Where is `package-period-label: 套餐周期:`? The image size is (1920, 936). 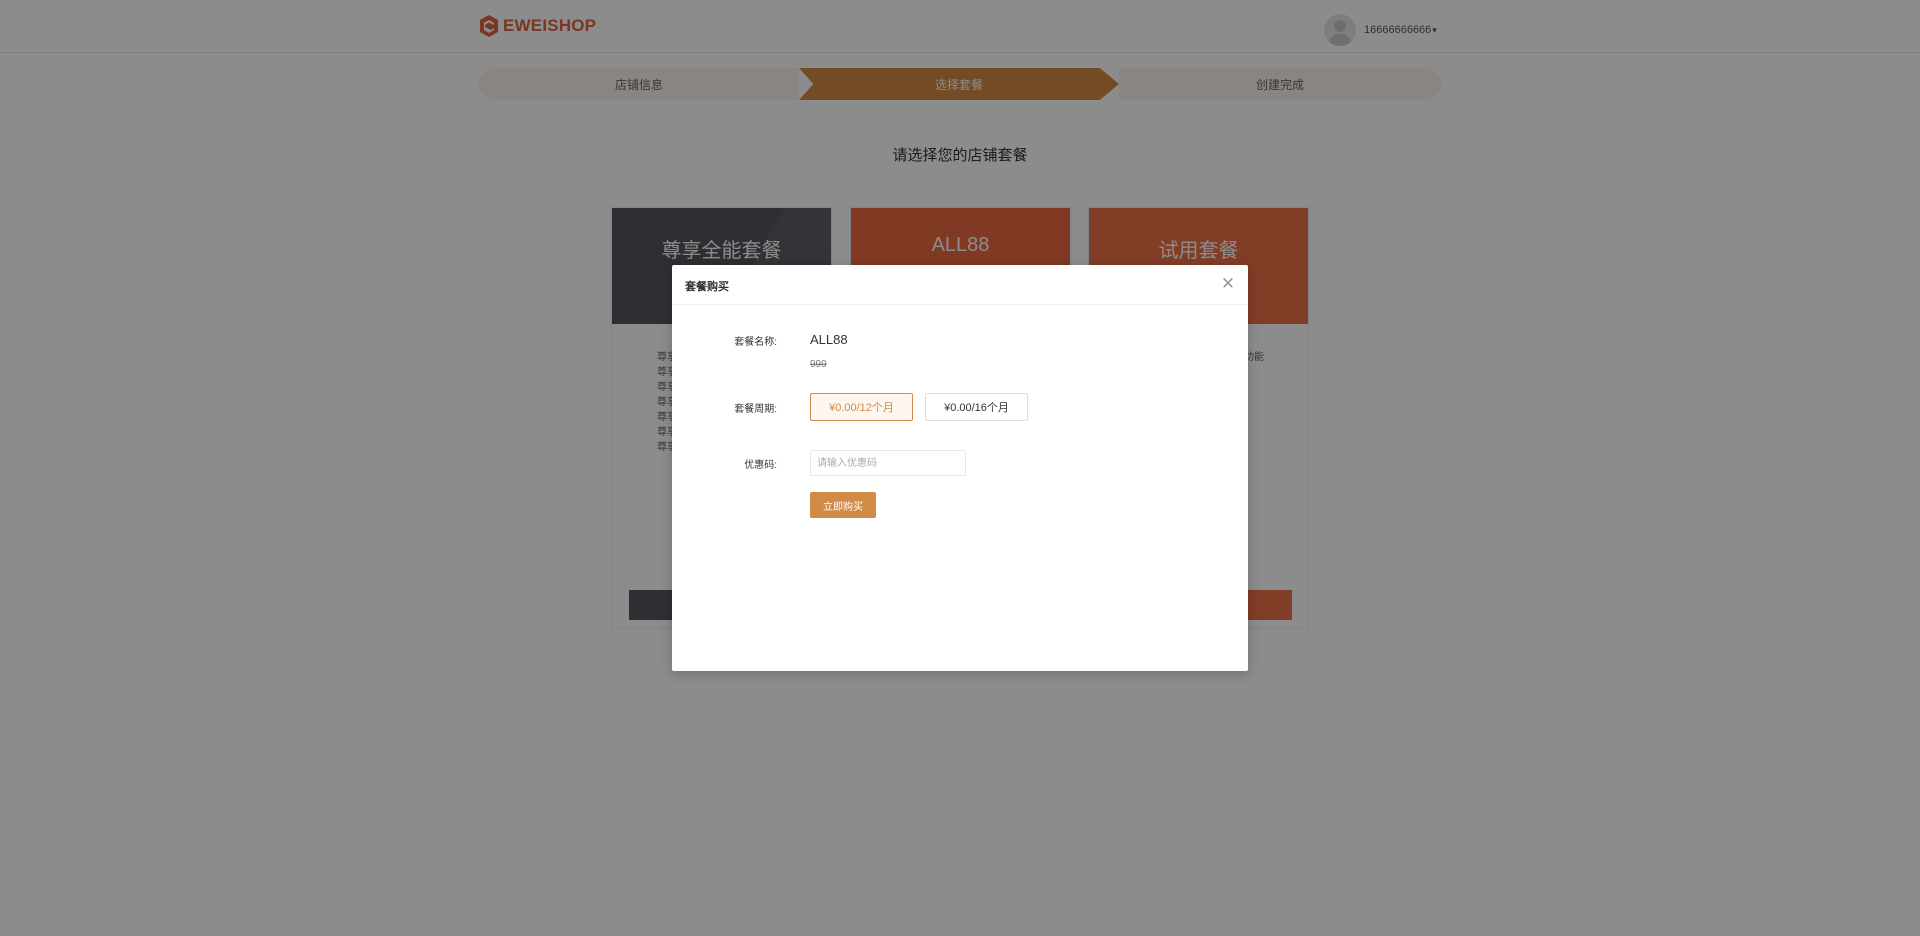 package-period-label: 套餐周期: is located at coordinates (755, 409).